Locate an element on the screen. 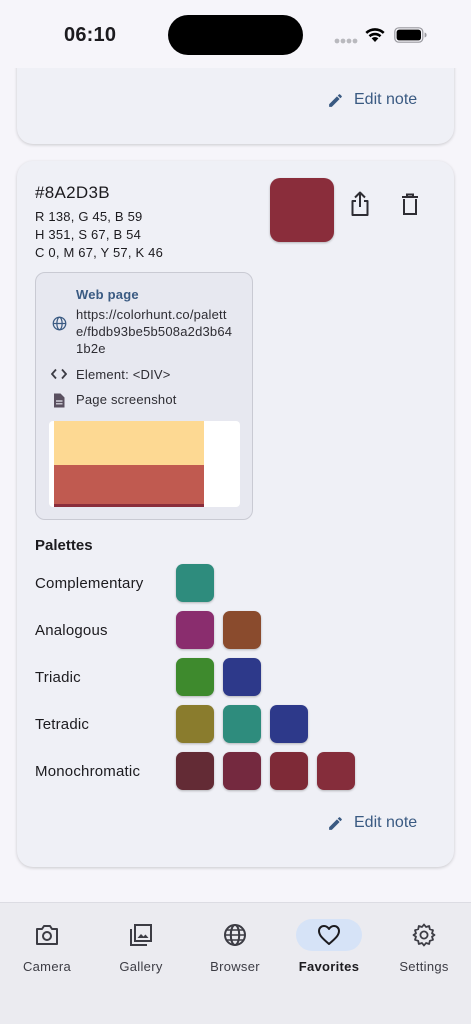 This screenshot has height=1024, width=471. nav-item-browser: Browser is located at coordinates (235, 943).